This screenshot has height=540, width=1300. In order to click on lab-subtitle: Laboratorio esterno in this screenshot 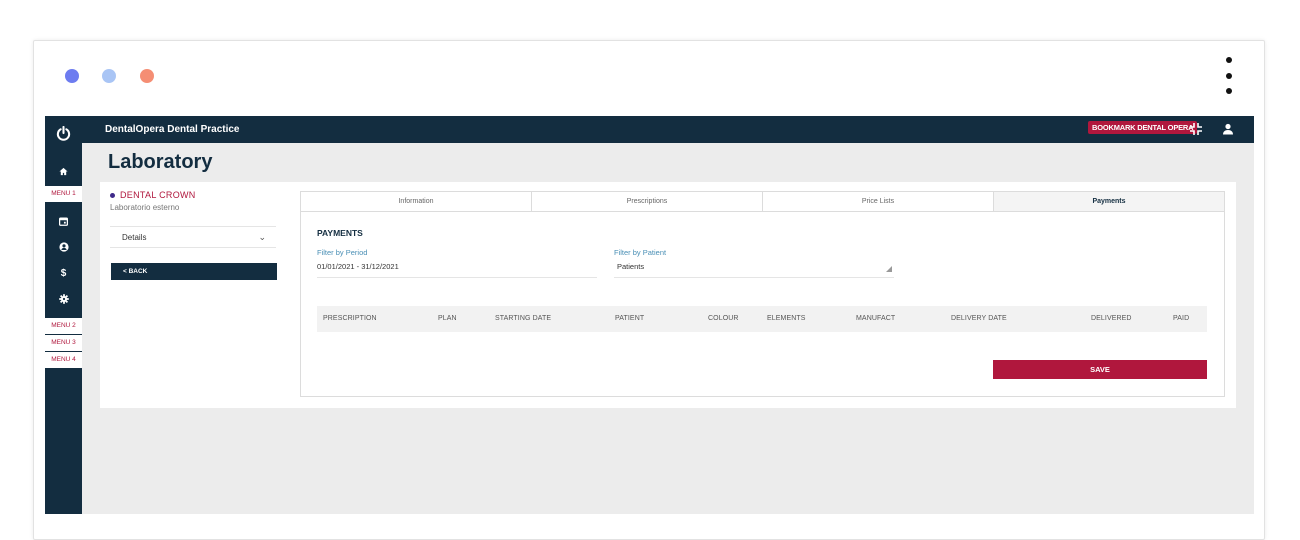, I will do `click(145, 207)`.